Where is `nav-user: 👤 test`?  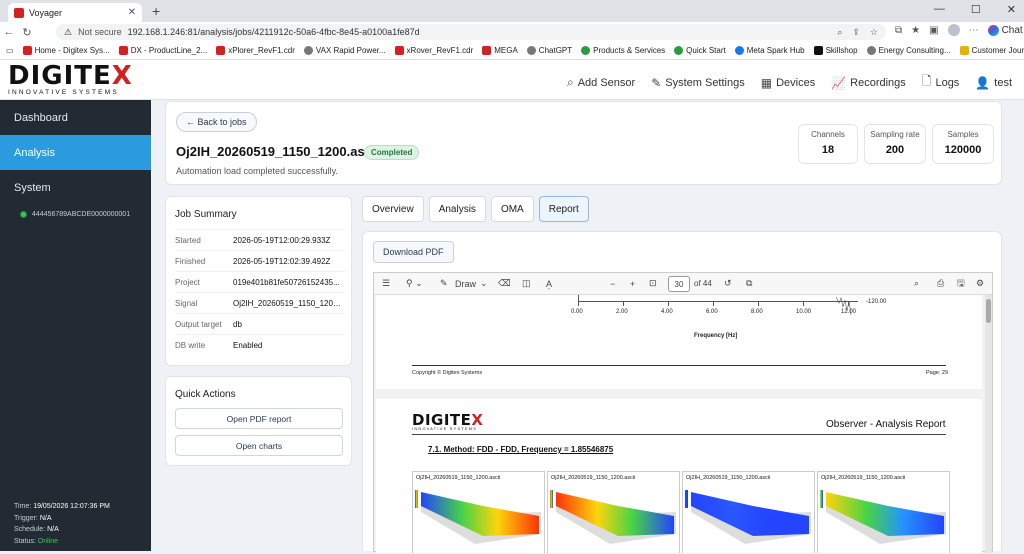 nav-user: 👤 test is located at coordinates (993, 82).